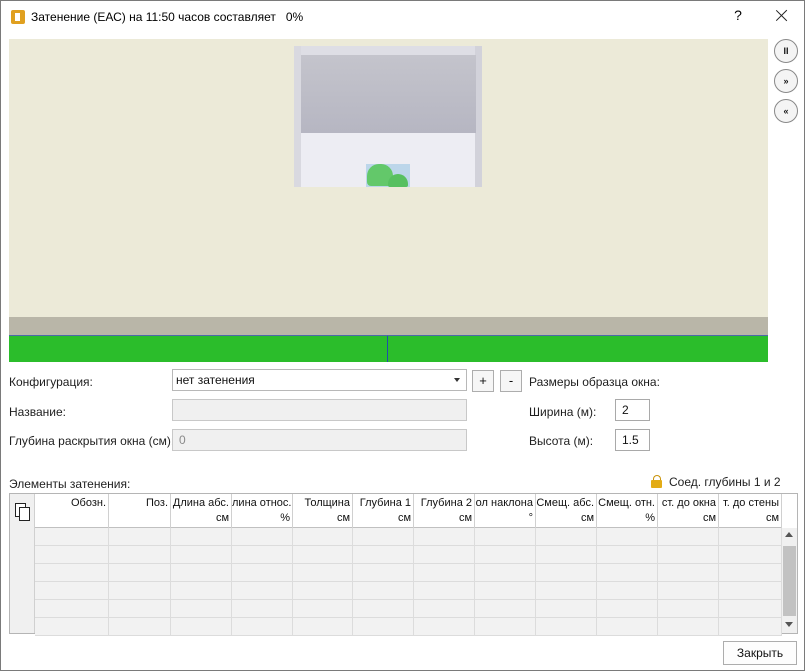  I want to click on column-header: Глубина 2 см, so click(444, 511).